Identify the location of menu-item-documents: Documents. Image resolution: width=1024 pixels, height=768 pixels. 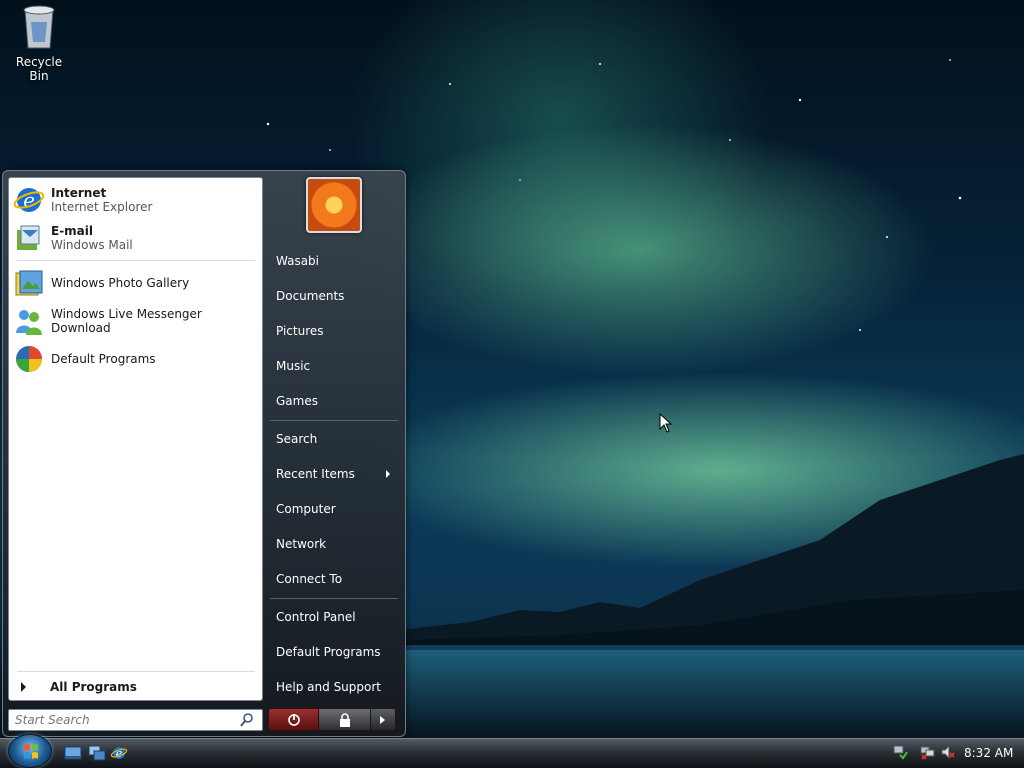
(339, 296).